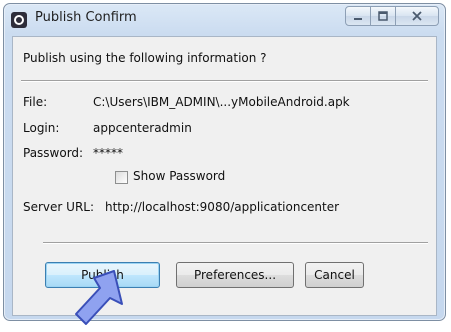 The height and width of the screenshot is (332, 451). Describe the element at coordinates (235, 243) in the screenshot. I see `button-divider` at that location.